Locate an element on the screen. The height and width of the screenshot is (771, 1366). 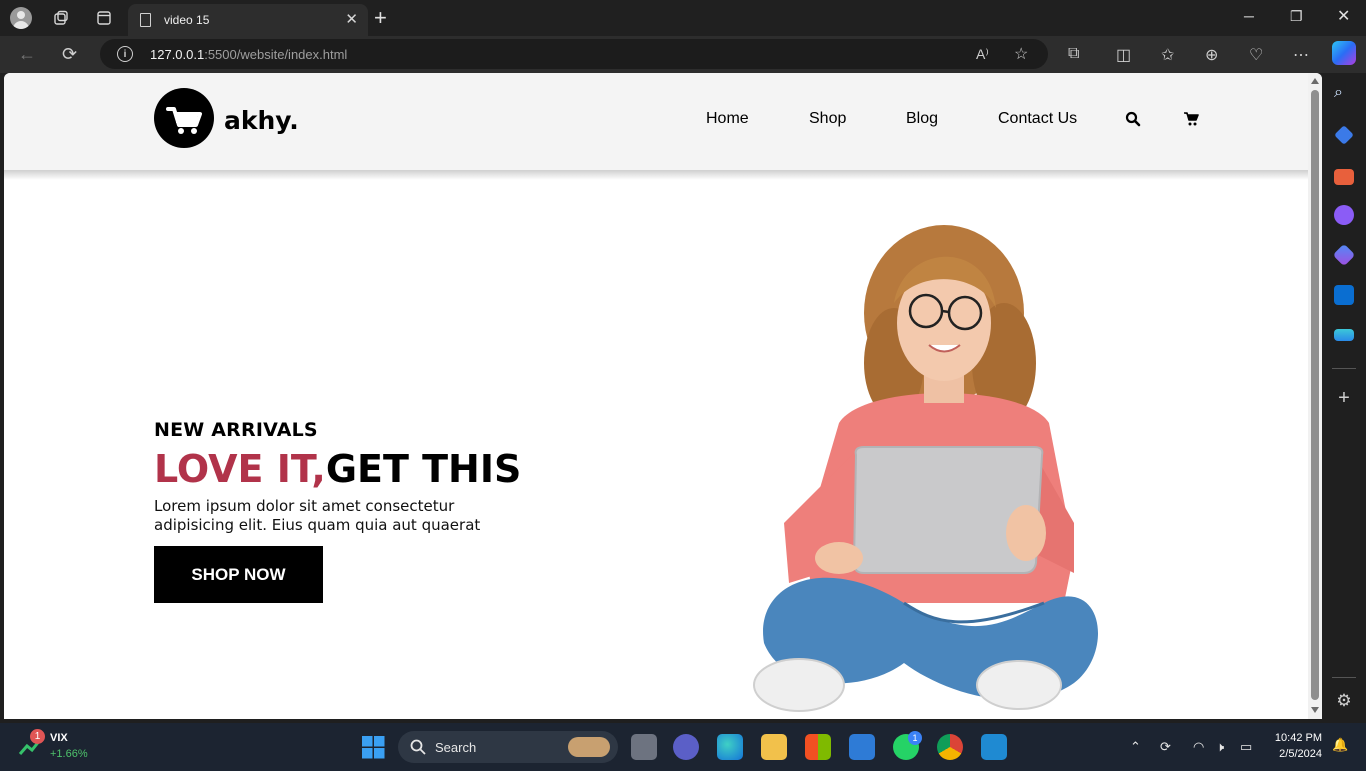
games-icon is located at coordinates (1344, 215).